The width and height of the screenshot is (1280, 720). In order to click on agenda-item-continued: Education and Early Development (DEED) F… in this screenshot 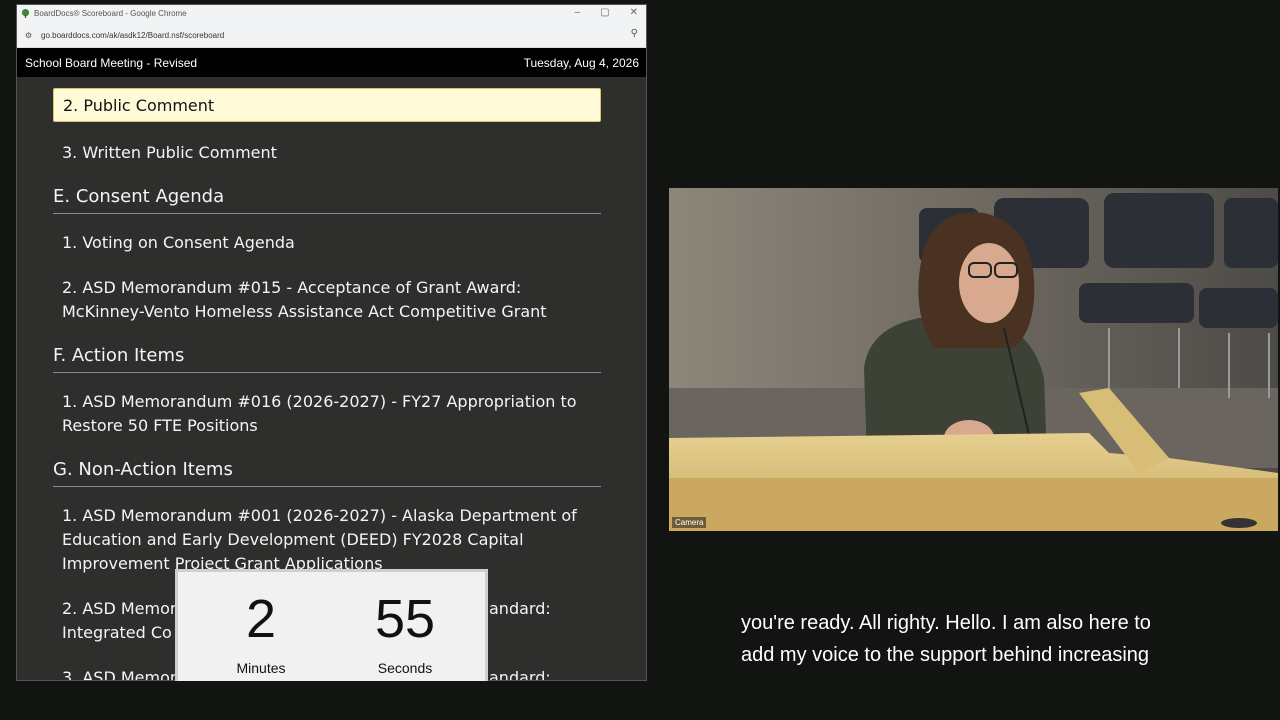, I will do `click(332, 540)`.